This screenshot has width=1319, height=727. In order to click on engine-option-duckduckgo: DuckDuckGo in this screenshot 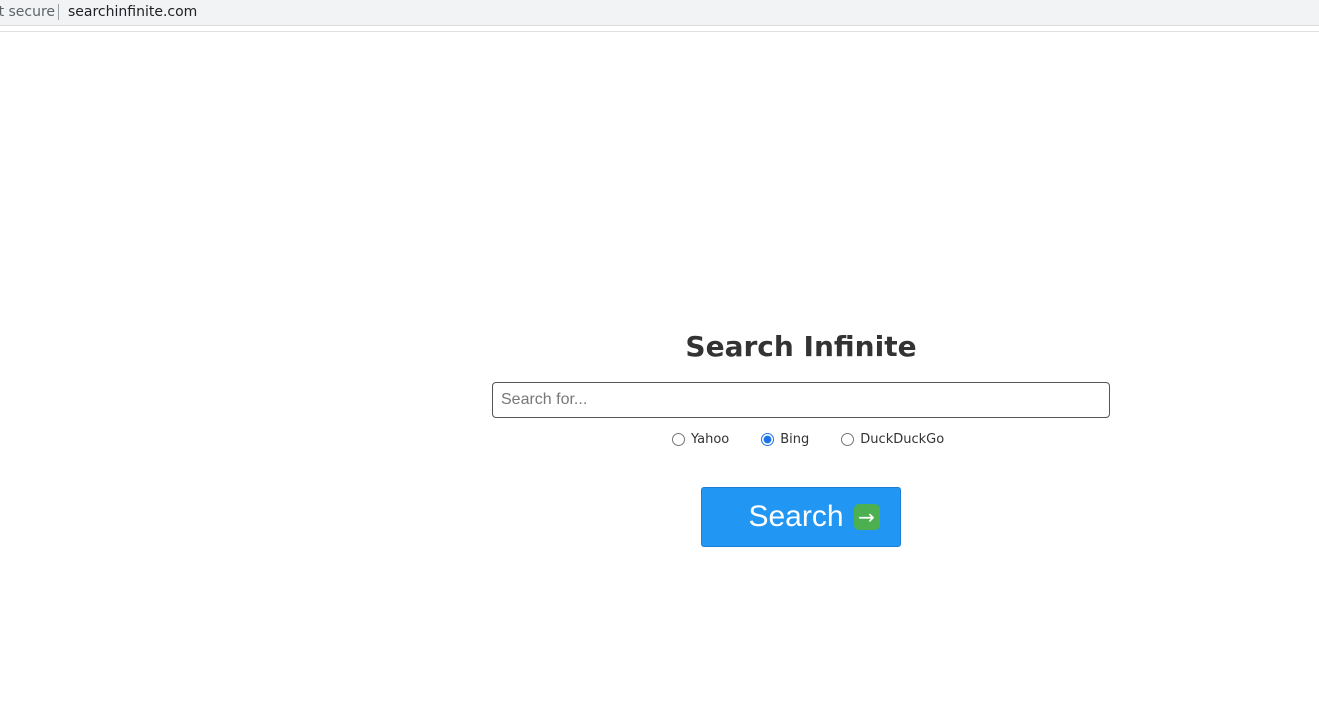, I will do `click(890, 439)`.